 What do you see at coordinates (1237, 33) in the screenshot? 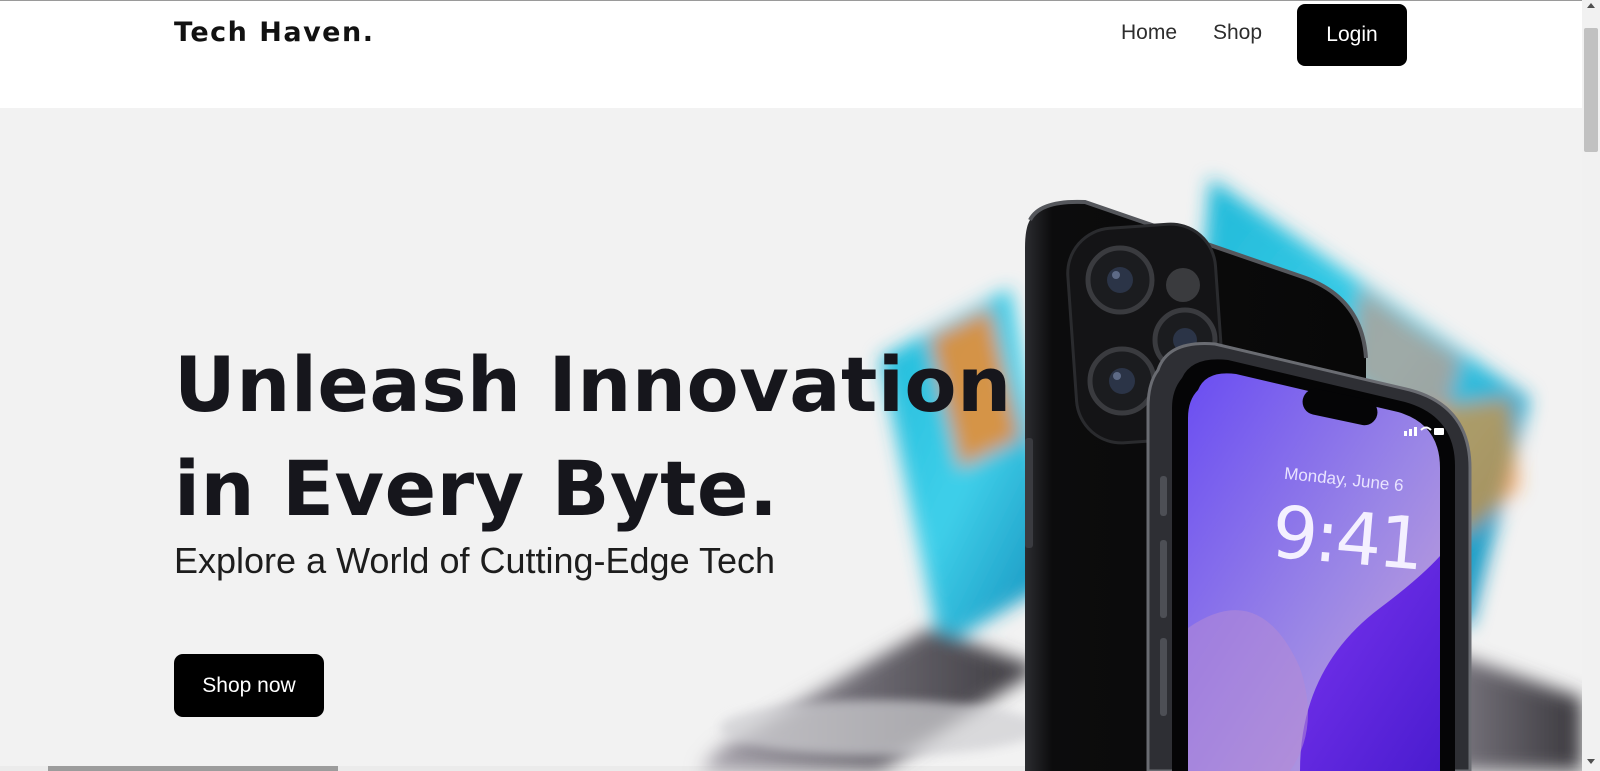
I see `nav-link-shop: Shop` at bounding box center [1237, 33].